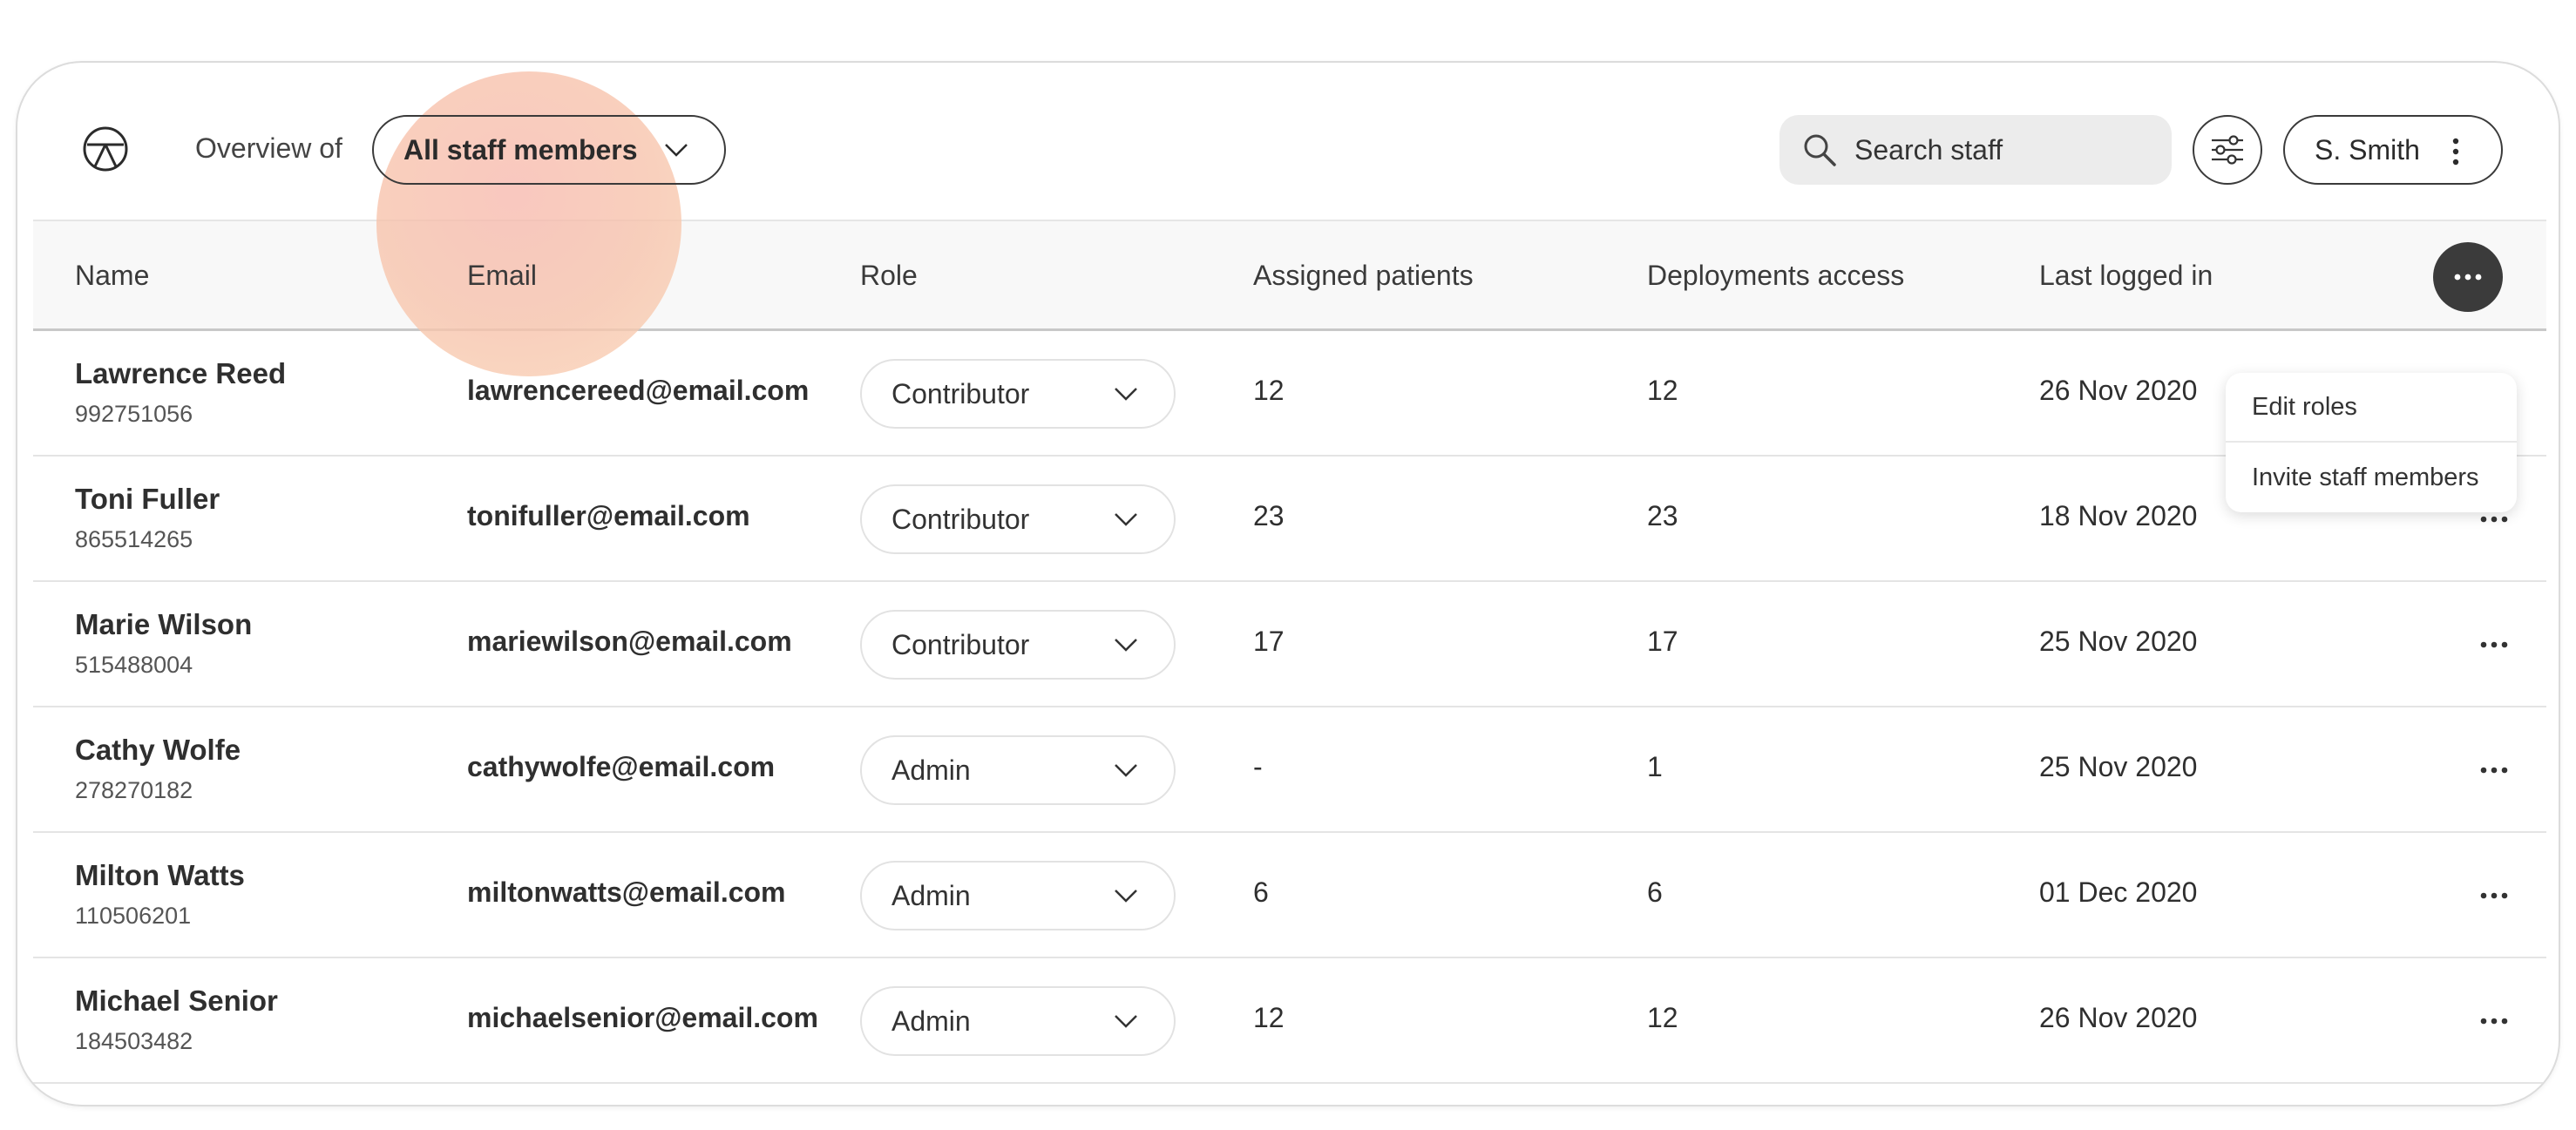 The height and width of the screenshot is (1130, 2576). Describe the element at coordinates (889, 276) in the screenshot. I see `column-header-role: Role` at that location.